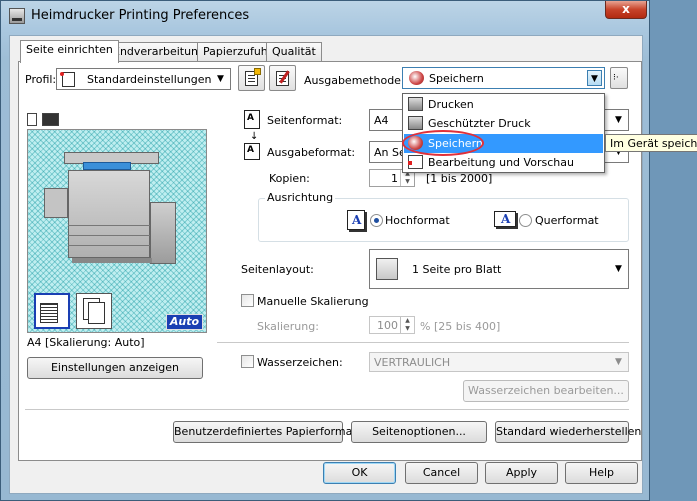 The height and width of the screenshot is (501, 697). I want to click on page-layout-label: Seitenlayout:, so click(277, 269).